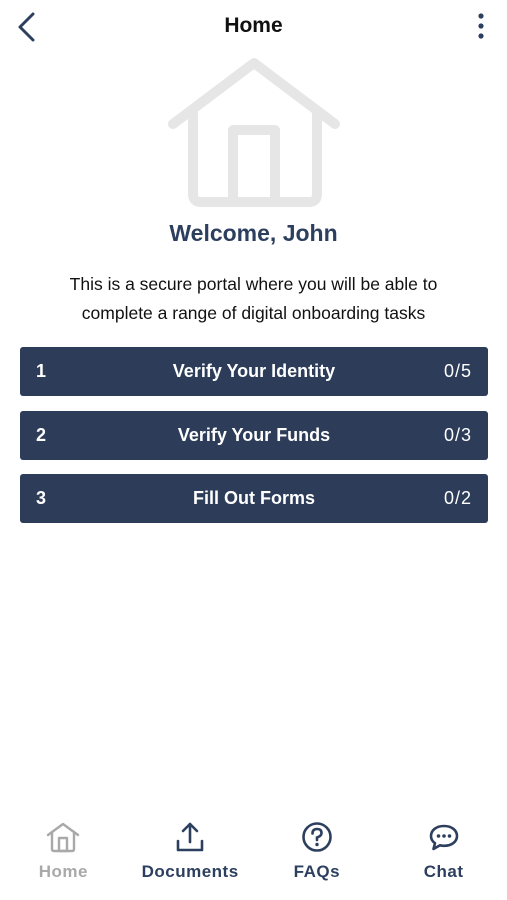 The image size is (507, 900). What do you see at coordinates (317, 837) in the screenshot?
I see `question-circle-icon` at bounding box center [317, 837].